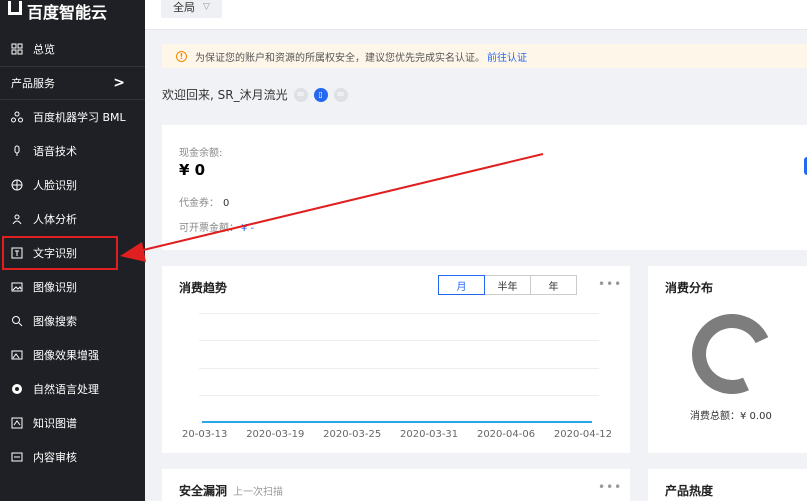 This screenshot has height=501, width=807. I want to click on sidebar-item-text: 文字识别, so click(60, 253).